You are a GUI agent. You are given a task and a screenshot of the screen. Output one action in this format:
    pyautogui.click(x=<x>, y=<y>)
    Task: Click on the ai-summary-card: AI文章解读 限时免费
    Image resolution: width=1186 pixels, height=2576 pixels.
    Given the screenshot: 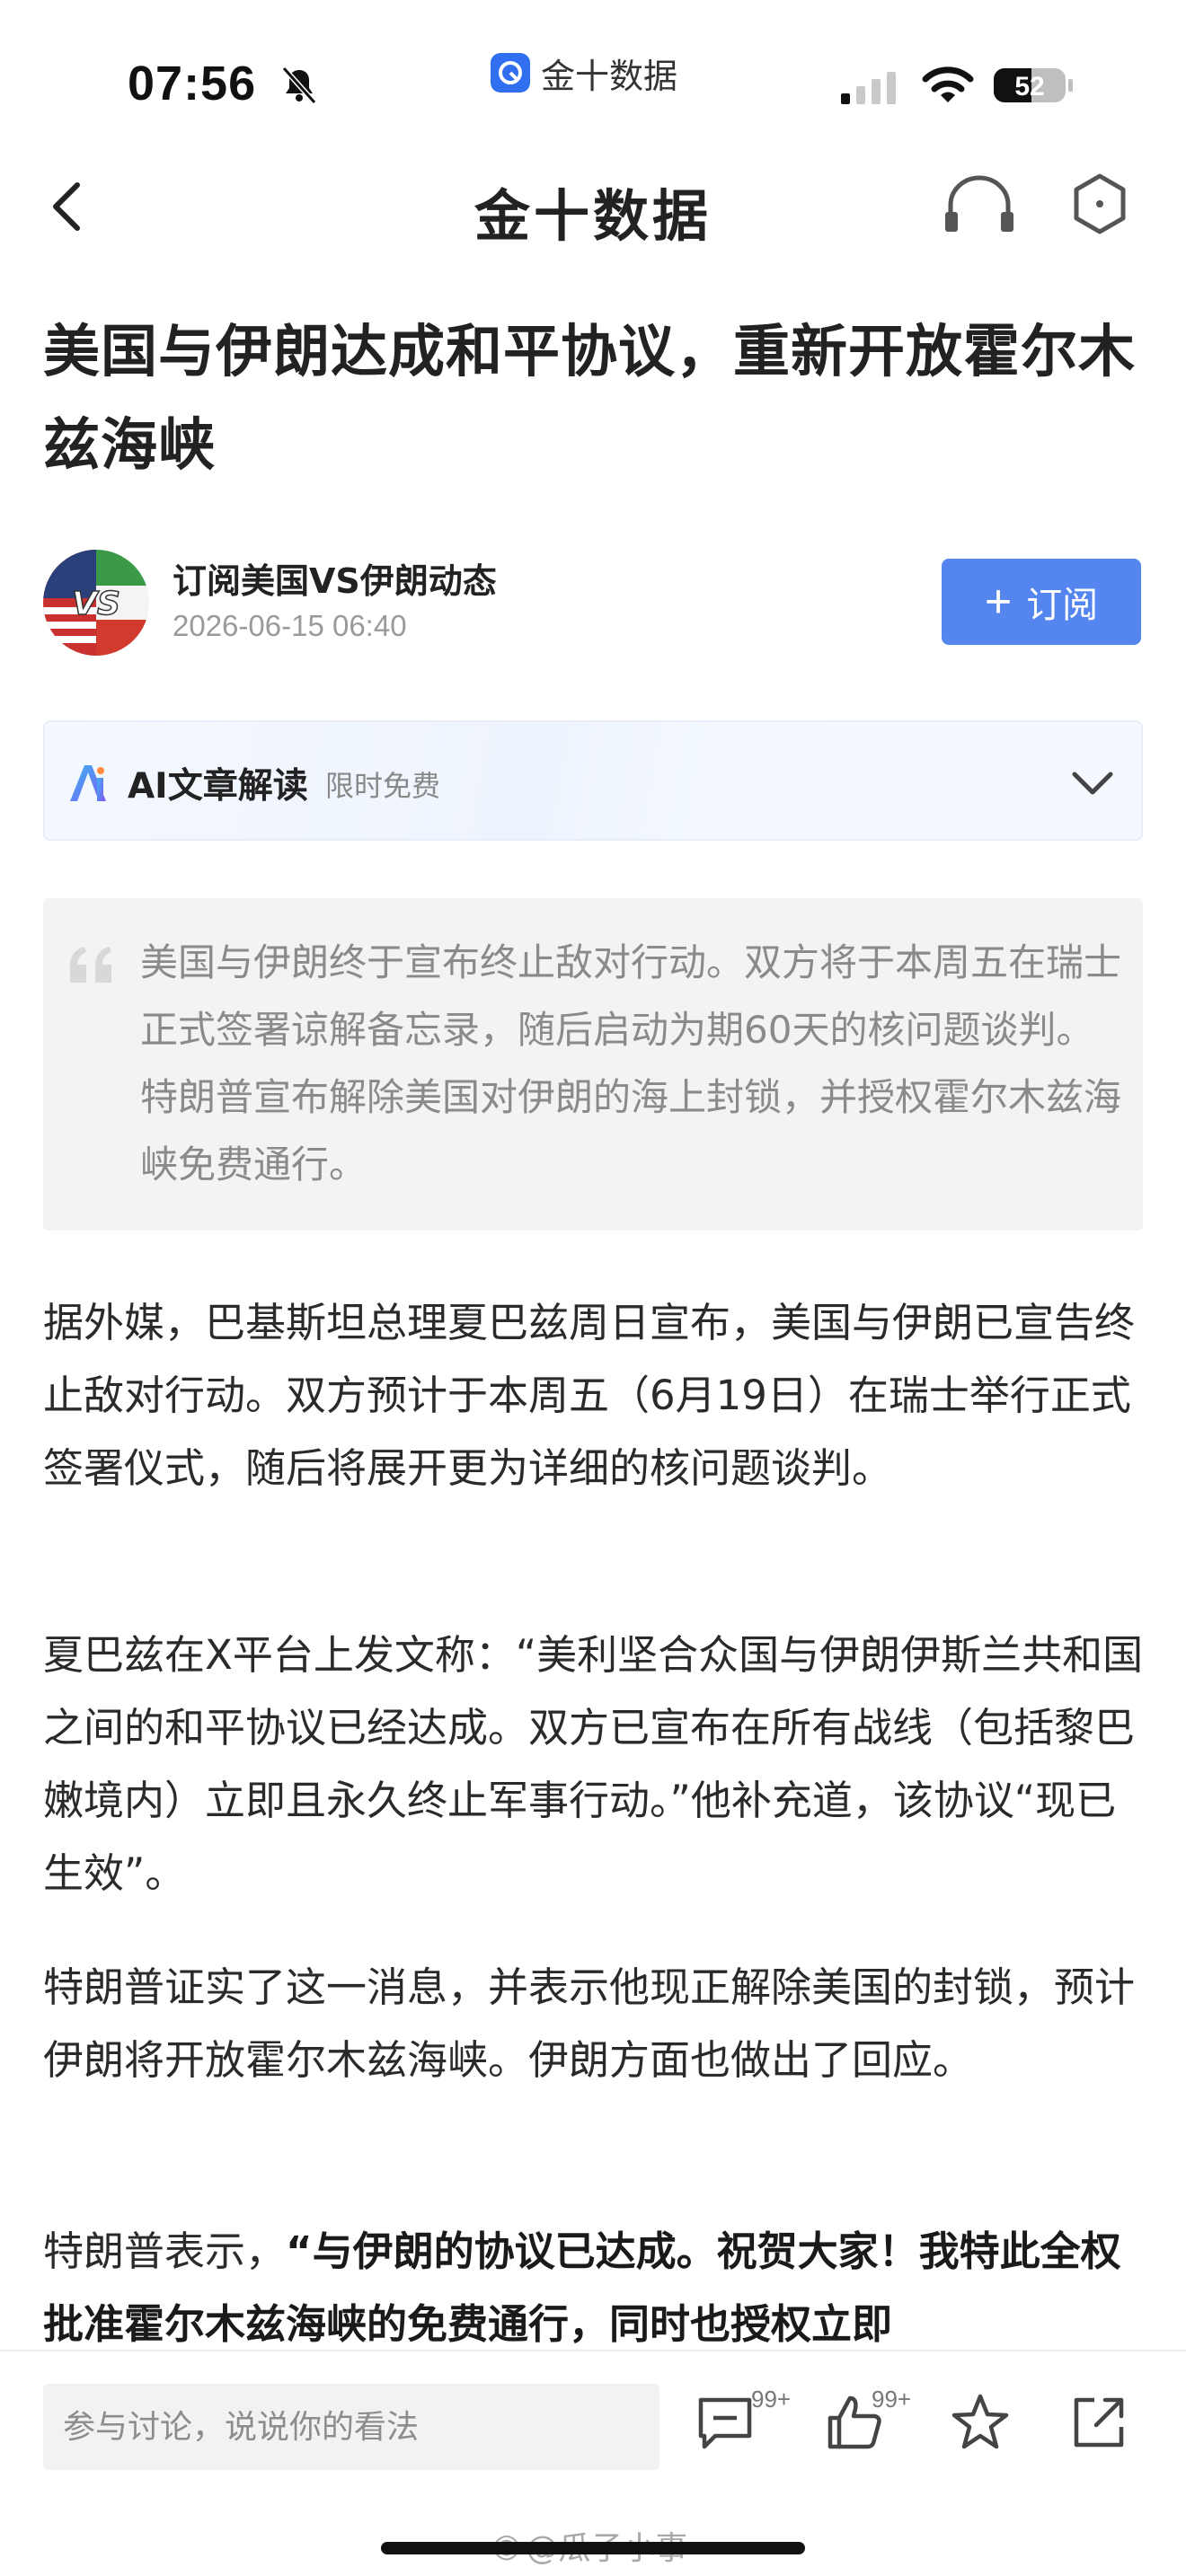 What is the action you would take?
    pyautogui.click(x=593, y=780)
    